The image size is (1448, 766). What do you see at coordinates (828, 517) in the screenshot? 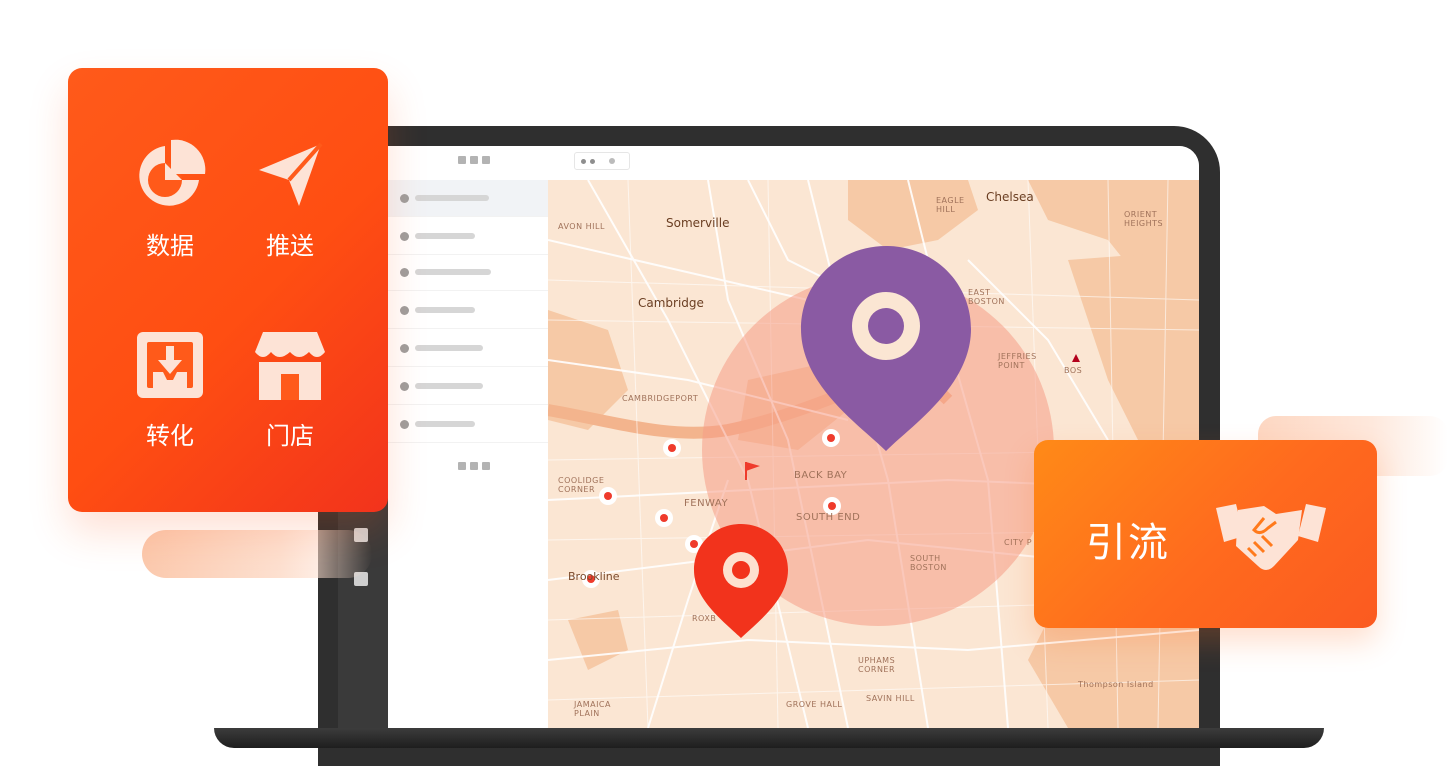
I see `map-label-south-end: SOUTH END` at bounding box center [828, 517].